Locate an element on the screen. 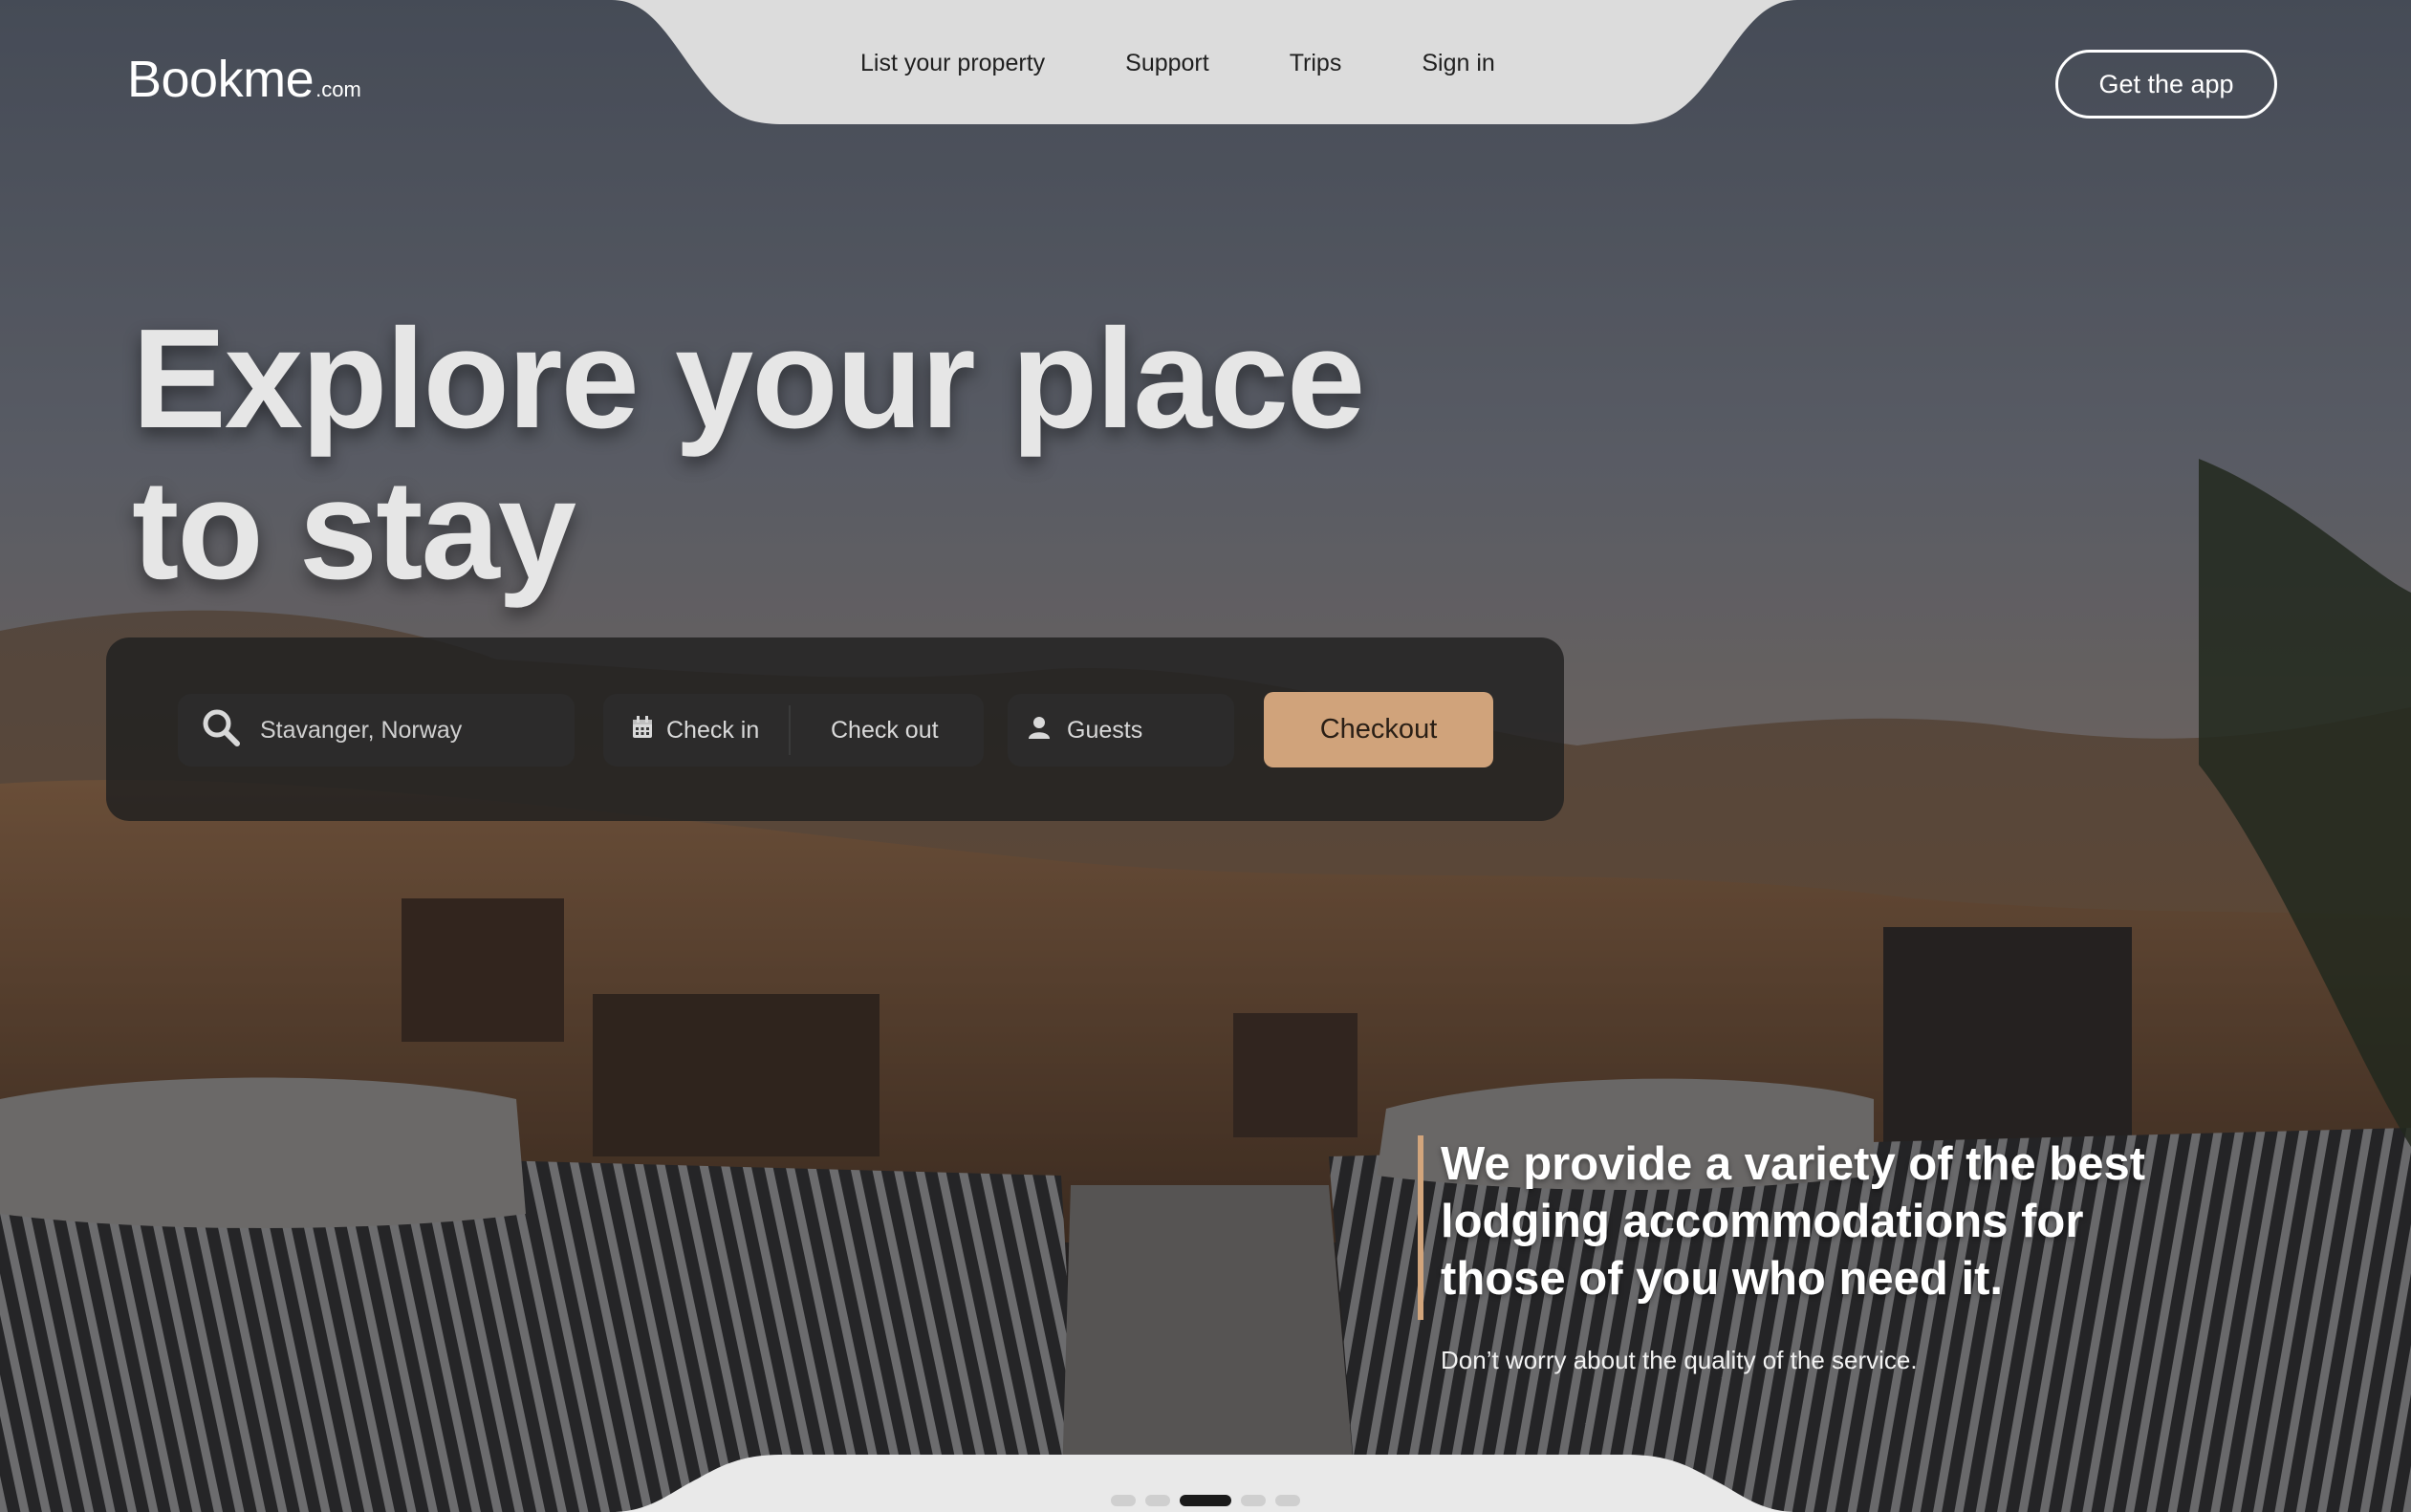 This screenshot has height=1512, width=2411. check-in-label: Check in is located at coordinates (713, 730).